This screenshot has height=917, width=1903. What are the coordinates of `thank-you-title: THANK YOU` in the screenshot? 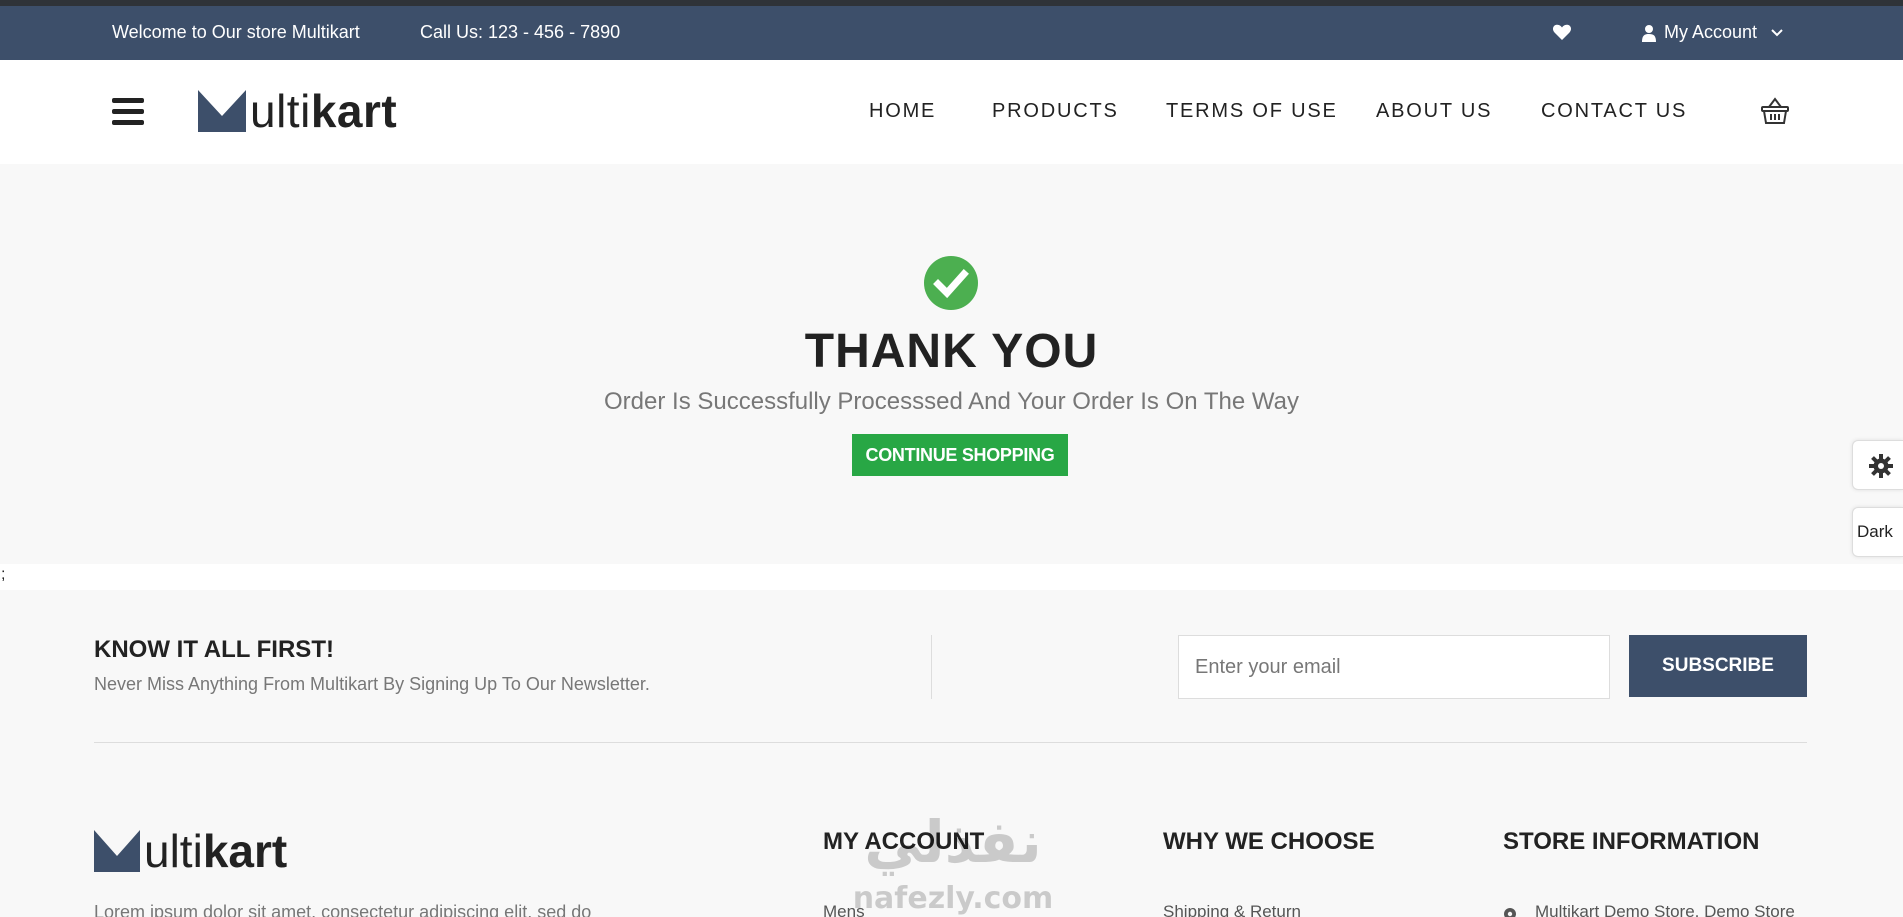 It's located at (951, 351).